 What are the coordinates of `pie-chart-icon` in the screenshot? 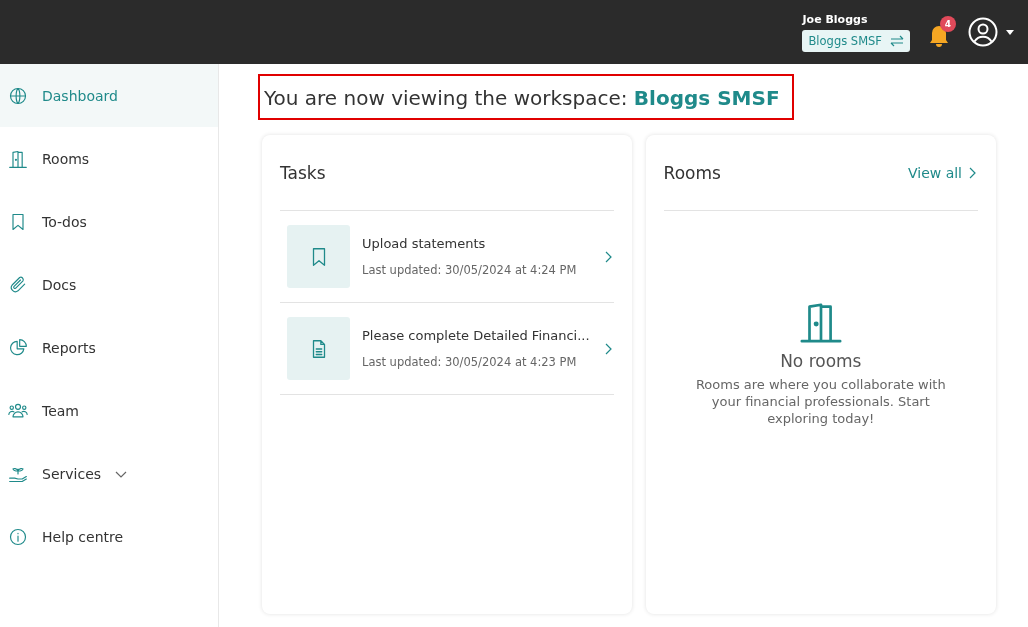 It's located at (18, 347).